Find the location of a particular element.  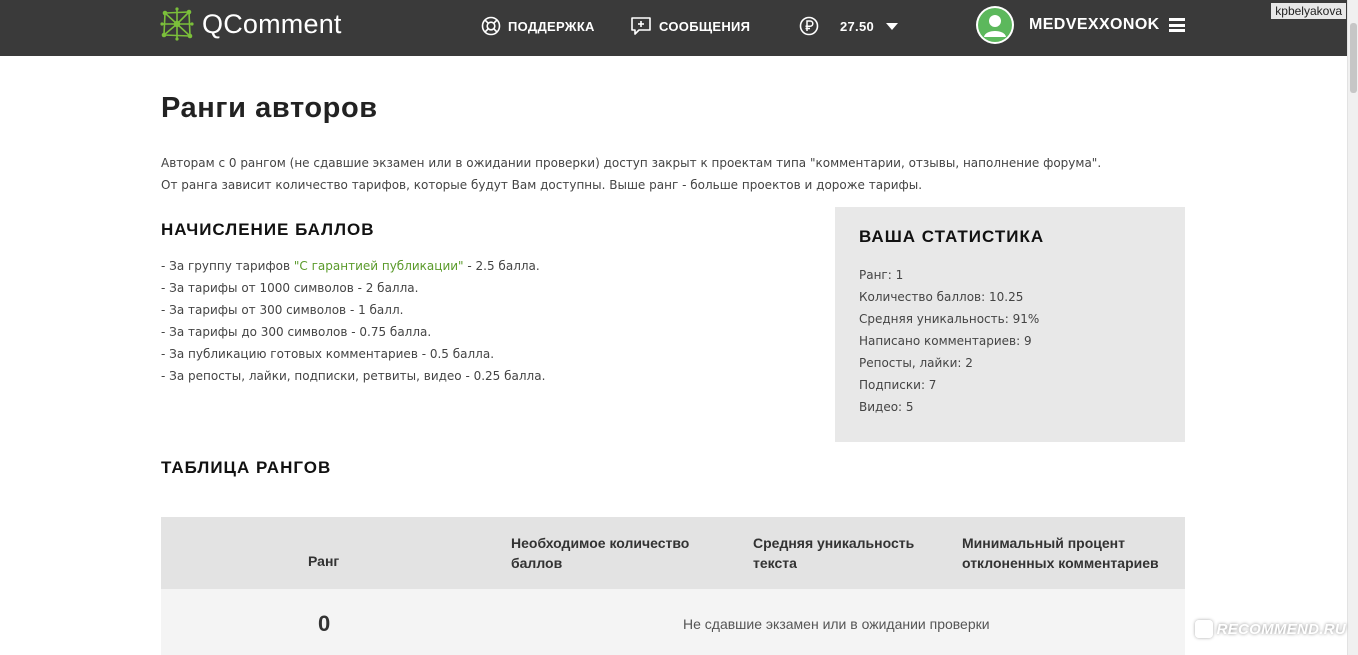

column-header-points: Необходимое количество баллов is located at coordinates (600, 553).